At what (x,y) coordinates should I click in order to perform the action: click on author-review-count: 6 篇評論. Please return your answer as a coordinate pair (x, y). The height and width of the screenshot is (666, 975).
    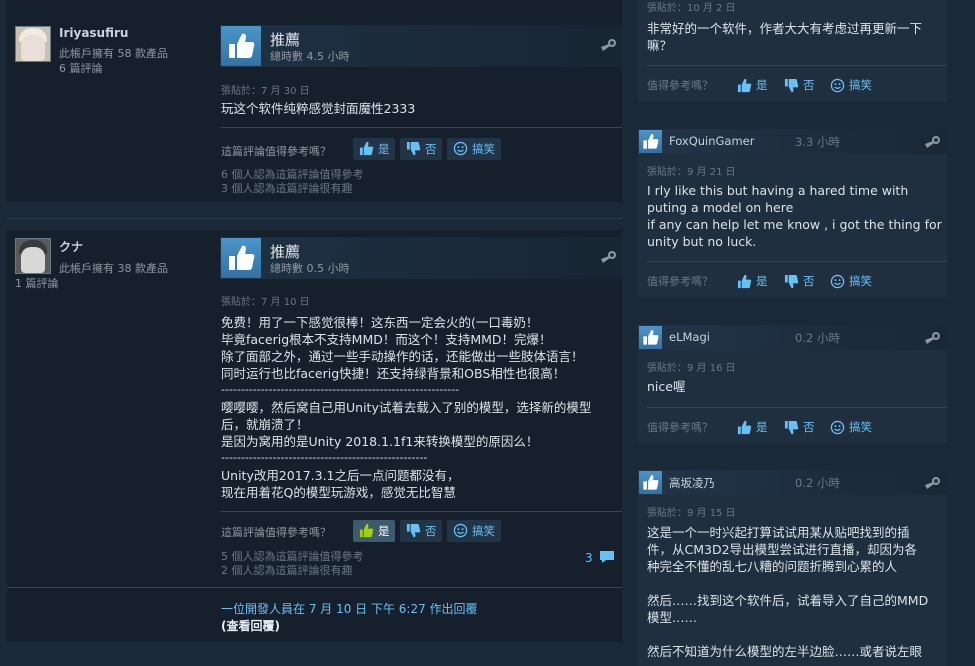
    Looking at the image, I should click on (81, 68).